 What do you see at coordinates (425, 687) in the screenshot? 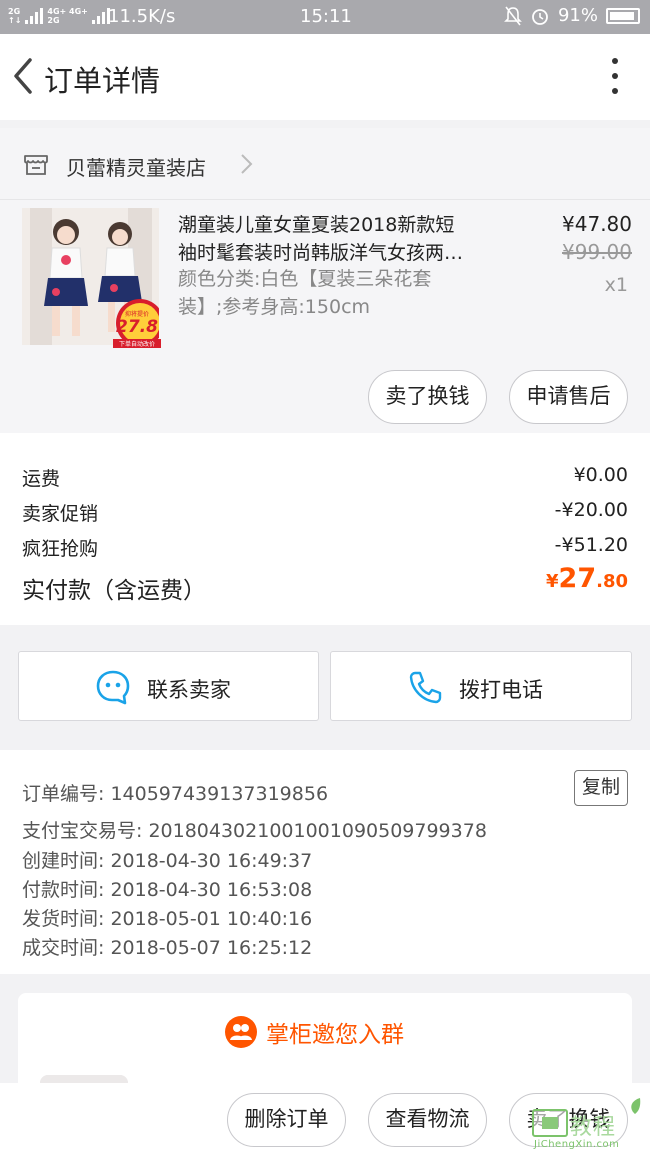
I see `phone-icon` at bounding box center [425, 687].